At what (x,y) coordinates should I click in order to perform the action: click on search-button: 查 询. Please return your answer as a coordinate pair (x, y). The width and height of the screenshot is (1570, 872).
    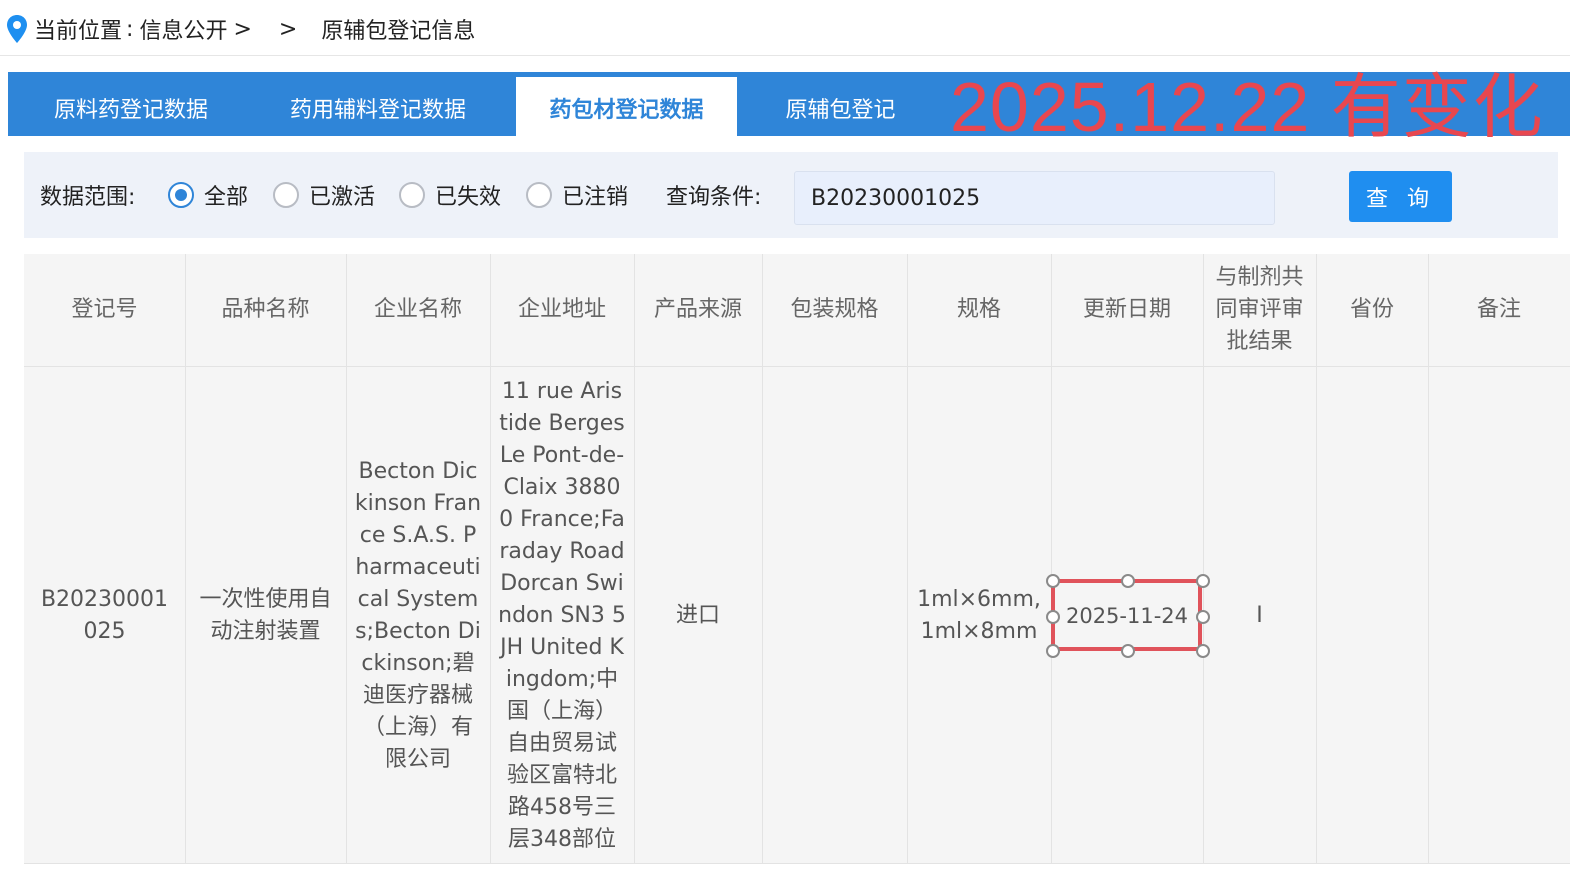
    Looking at the image, I should click on (1400, 196).